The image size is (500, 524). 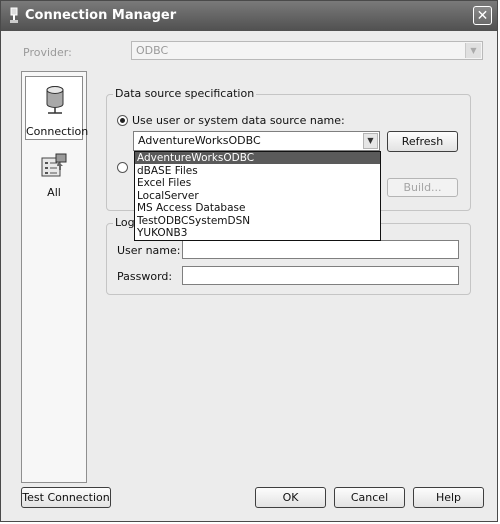 I want to click on dsn-option: MS Access Database, so click(x=257, y=208).